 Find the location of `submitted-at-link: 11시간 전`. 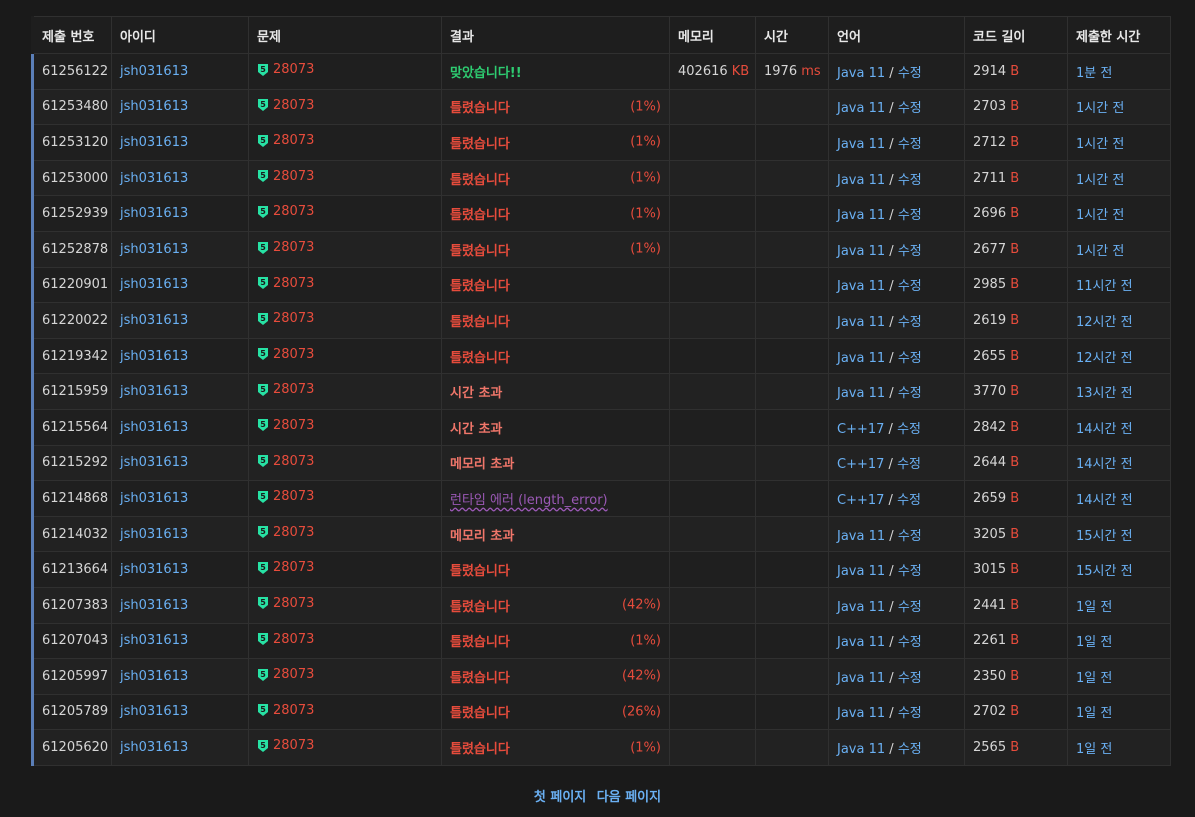

submitted-at-link: 11시간 전 is located at coordinates (1104, 286).